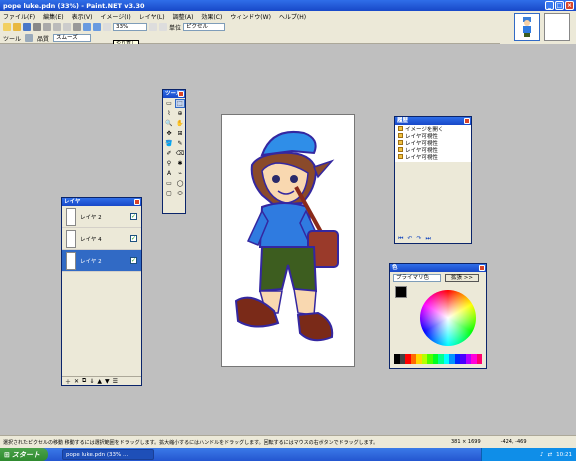  Describe the element at coordinates (97, 27) in the screenshot. I see `redo-icon` at that location.